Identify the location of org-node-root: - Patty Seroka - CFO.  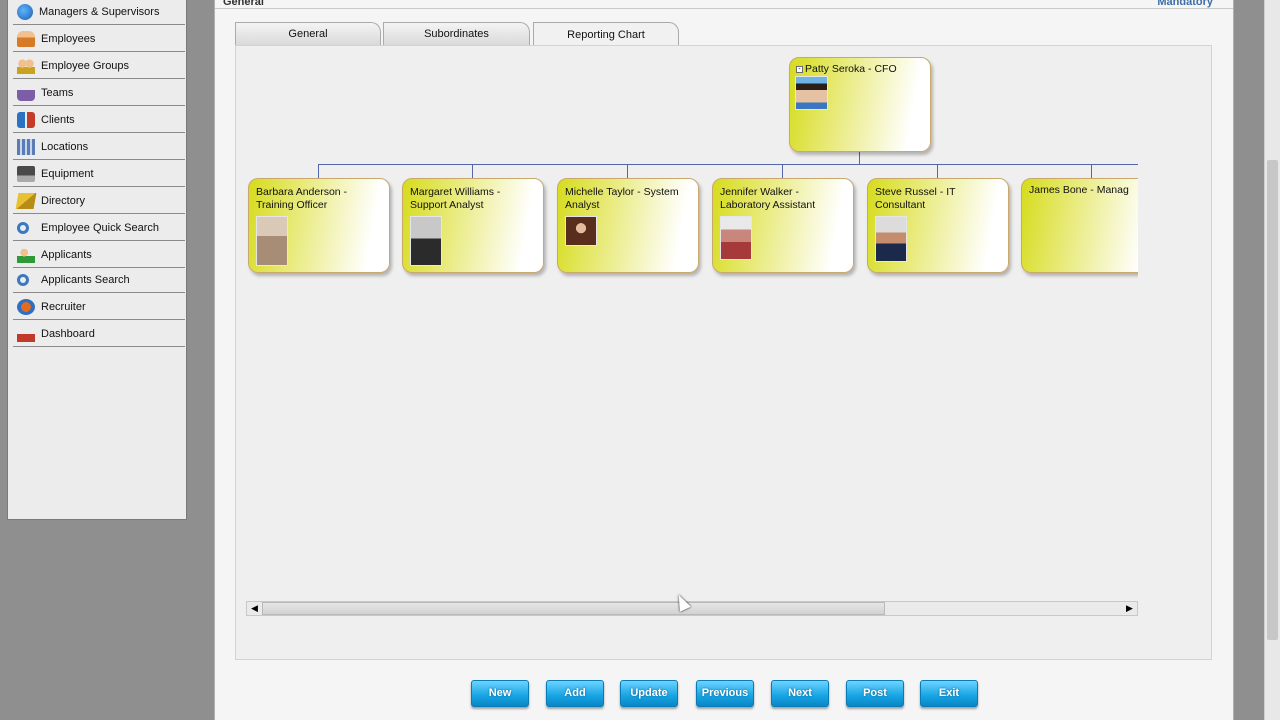
(860, 104).